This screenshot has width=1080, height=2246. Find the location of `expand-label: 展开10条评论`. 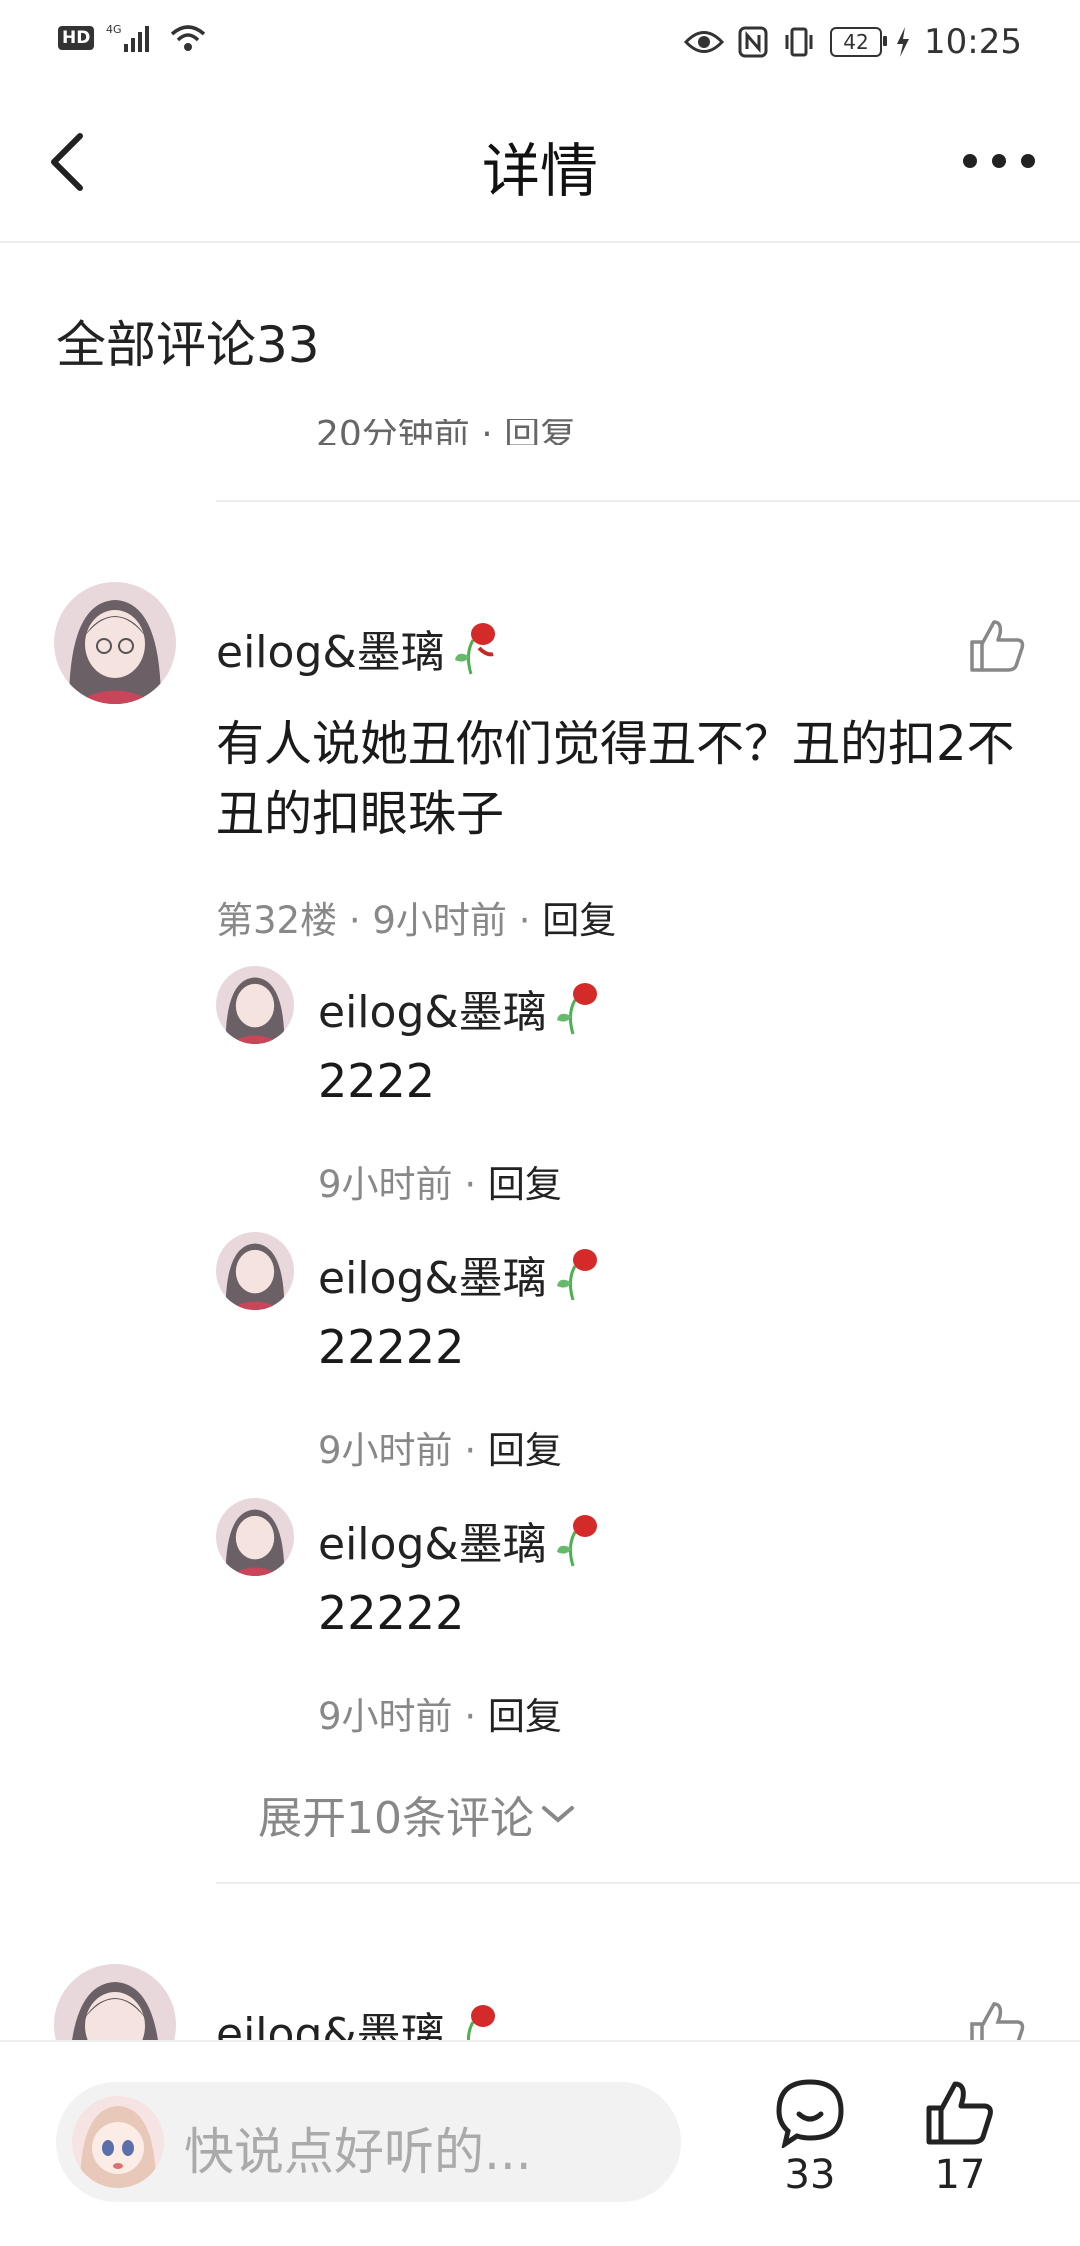

expand-label: 展开10条评论 is located at coordinates (396, 1818).